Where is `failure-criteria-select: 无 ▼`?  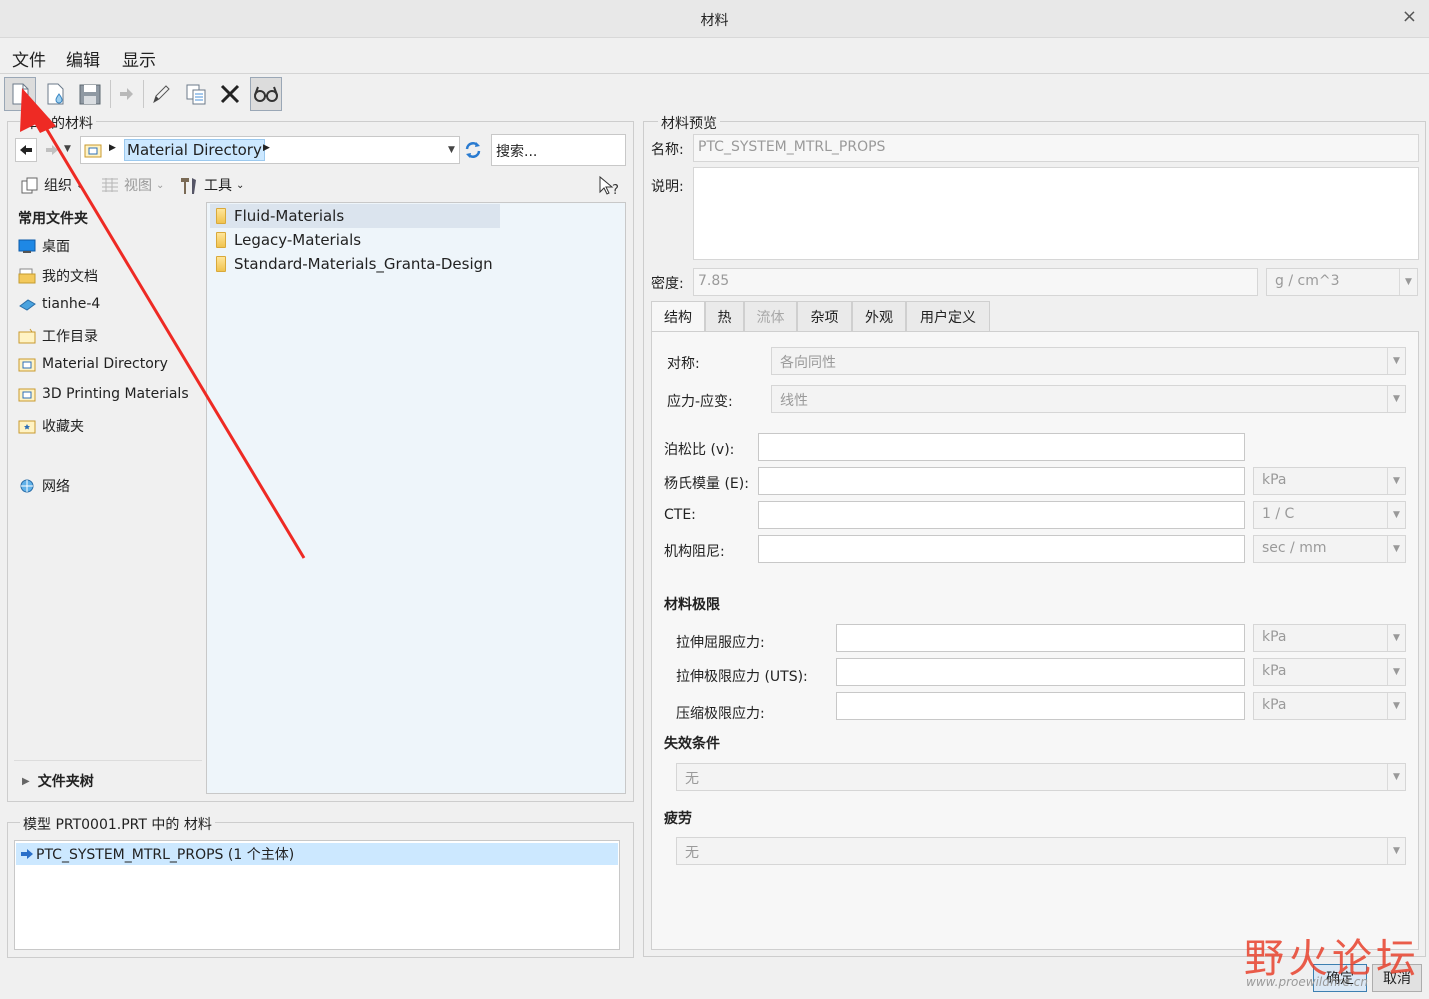
failure-criteria-select: 无 ▼ is located at coordinates (1041, 777).